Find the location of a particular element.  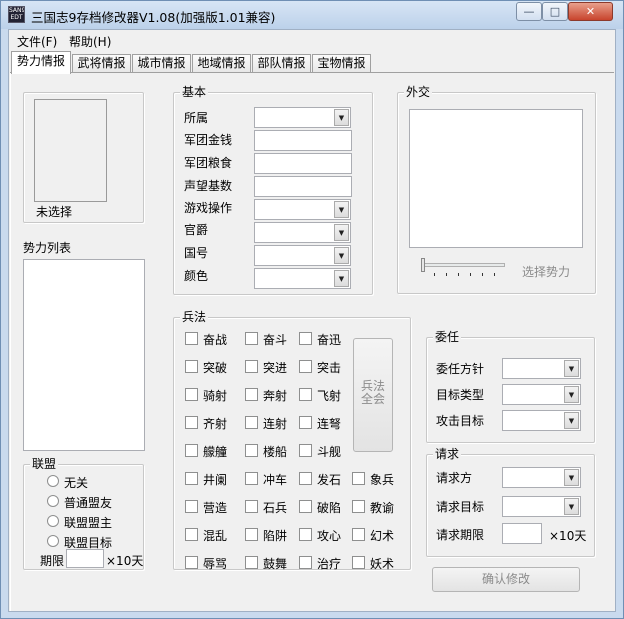

delegate-label-target-type: 目标类型 is located at coordinates (460, 395).